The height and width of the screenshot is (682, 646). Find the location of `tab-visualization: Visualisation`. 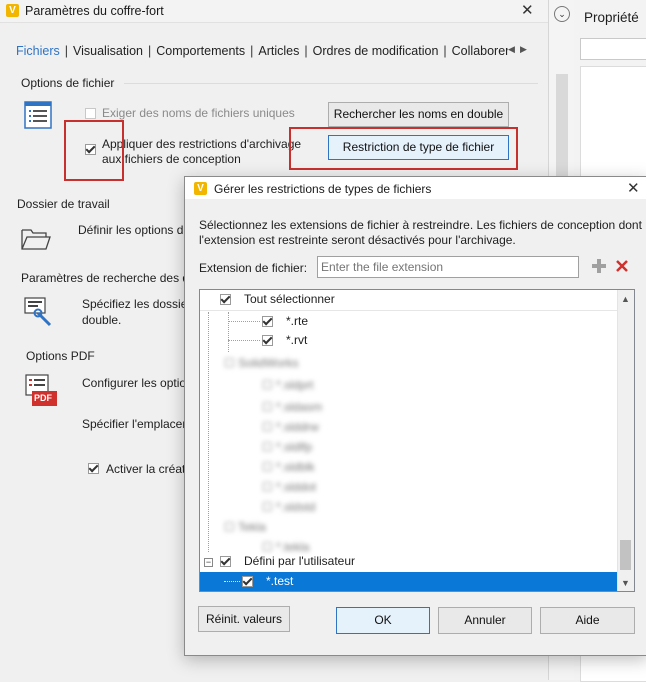

tab-visualization: Visualisation is located at coordinates (108, 51).